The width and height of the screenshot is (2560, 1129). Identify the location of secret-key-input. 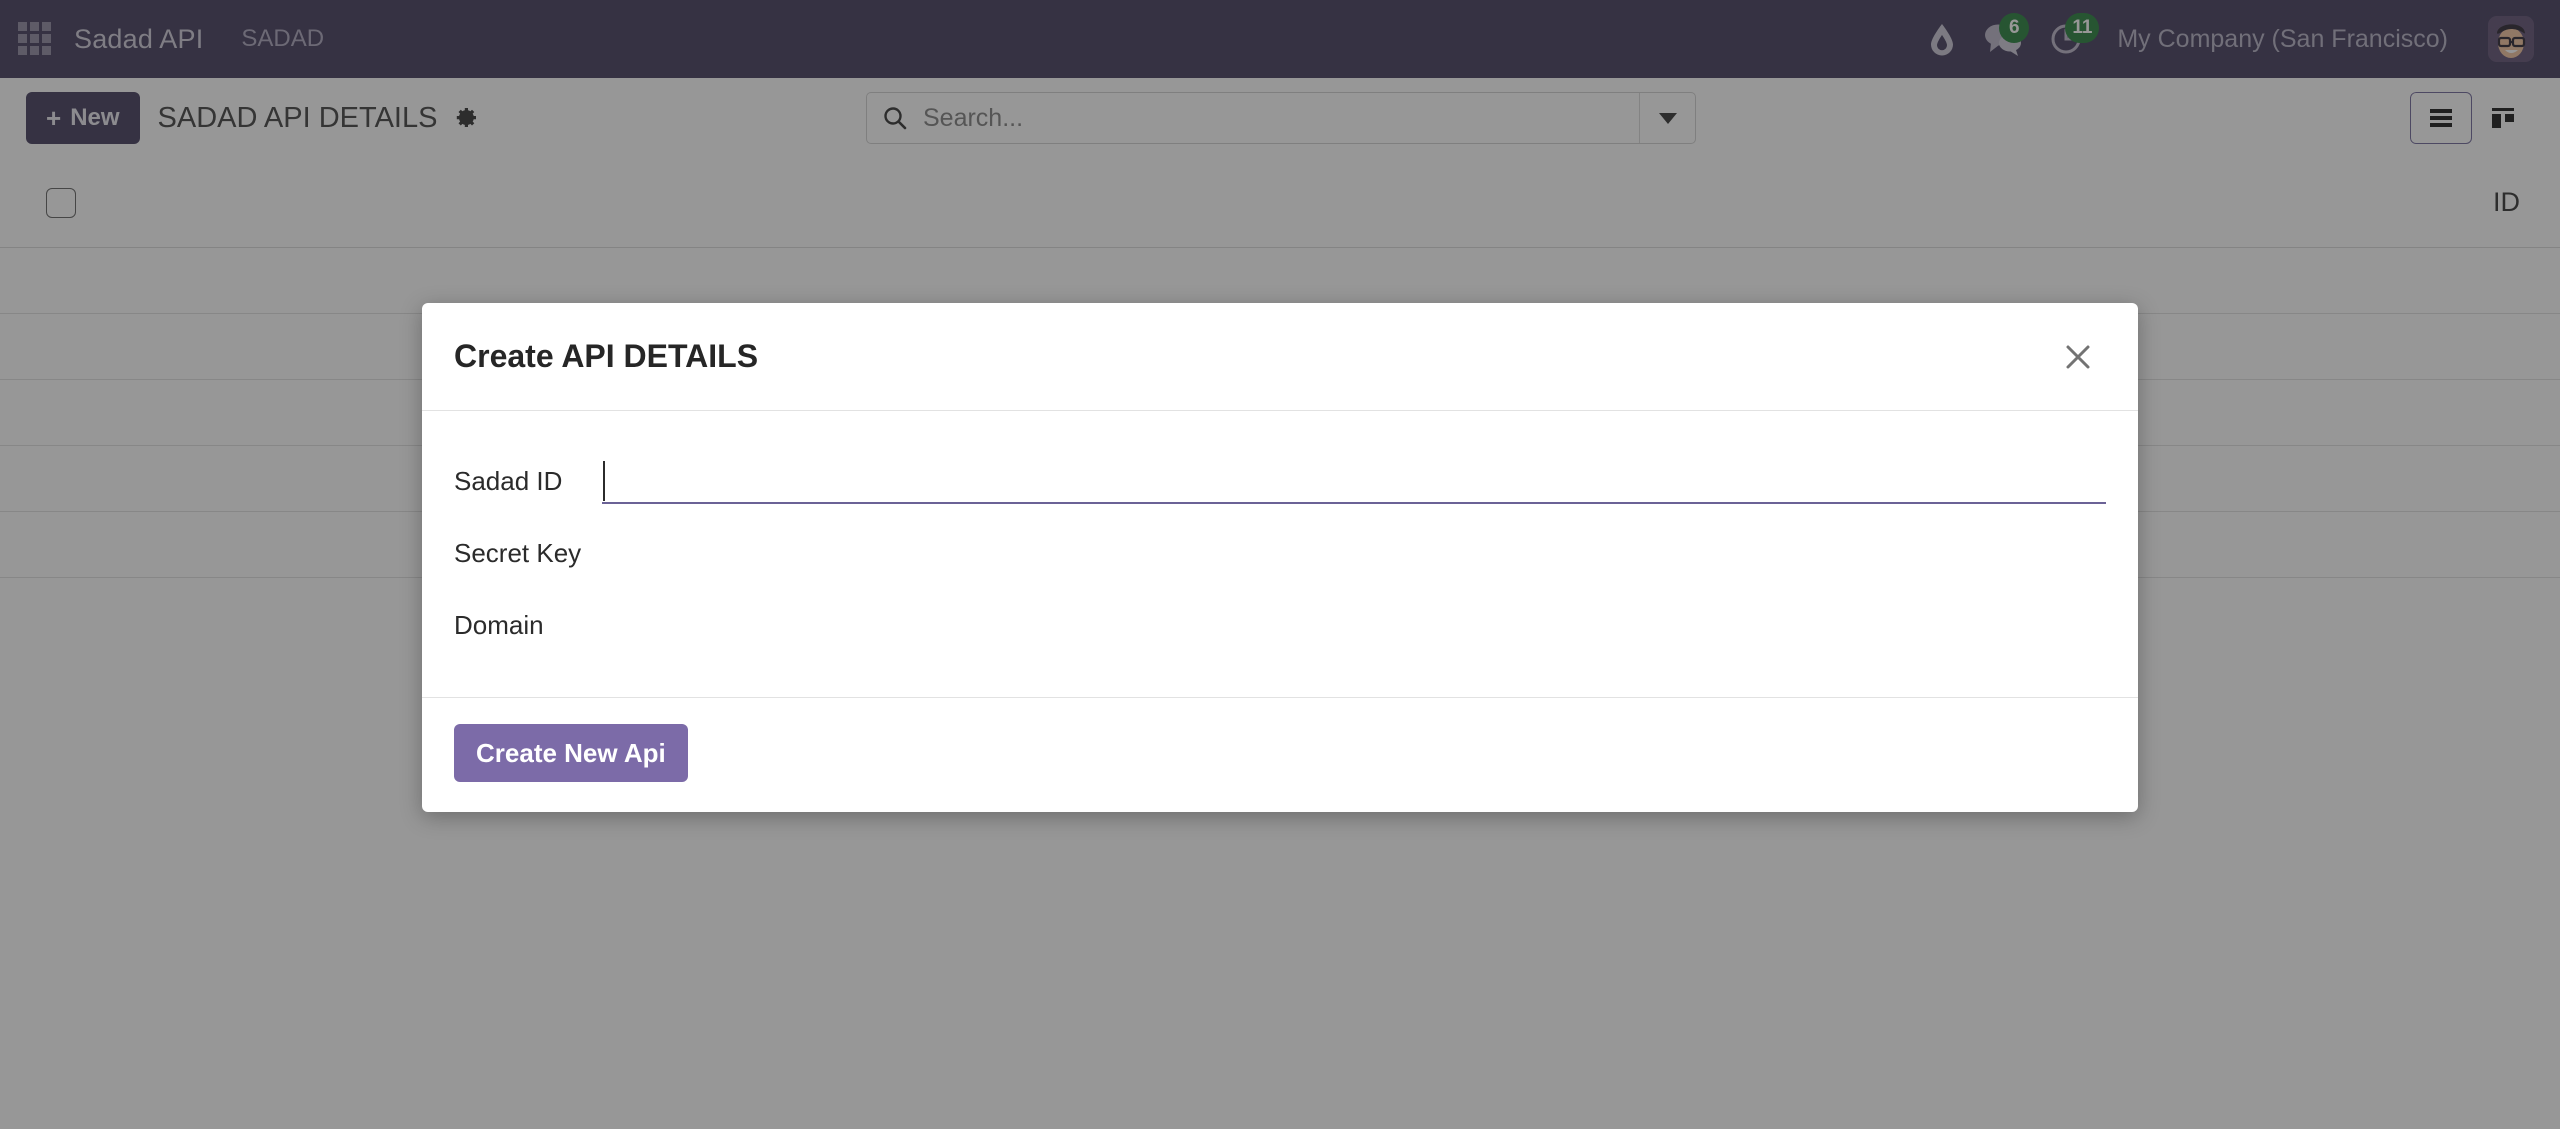
(1354, 553).